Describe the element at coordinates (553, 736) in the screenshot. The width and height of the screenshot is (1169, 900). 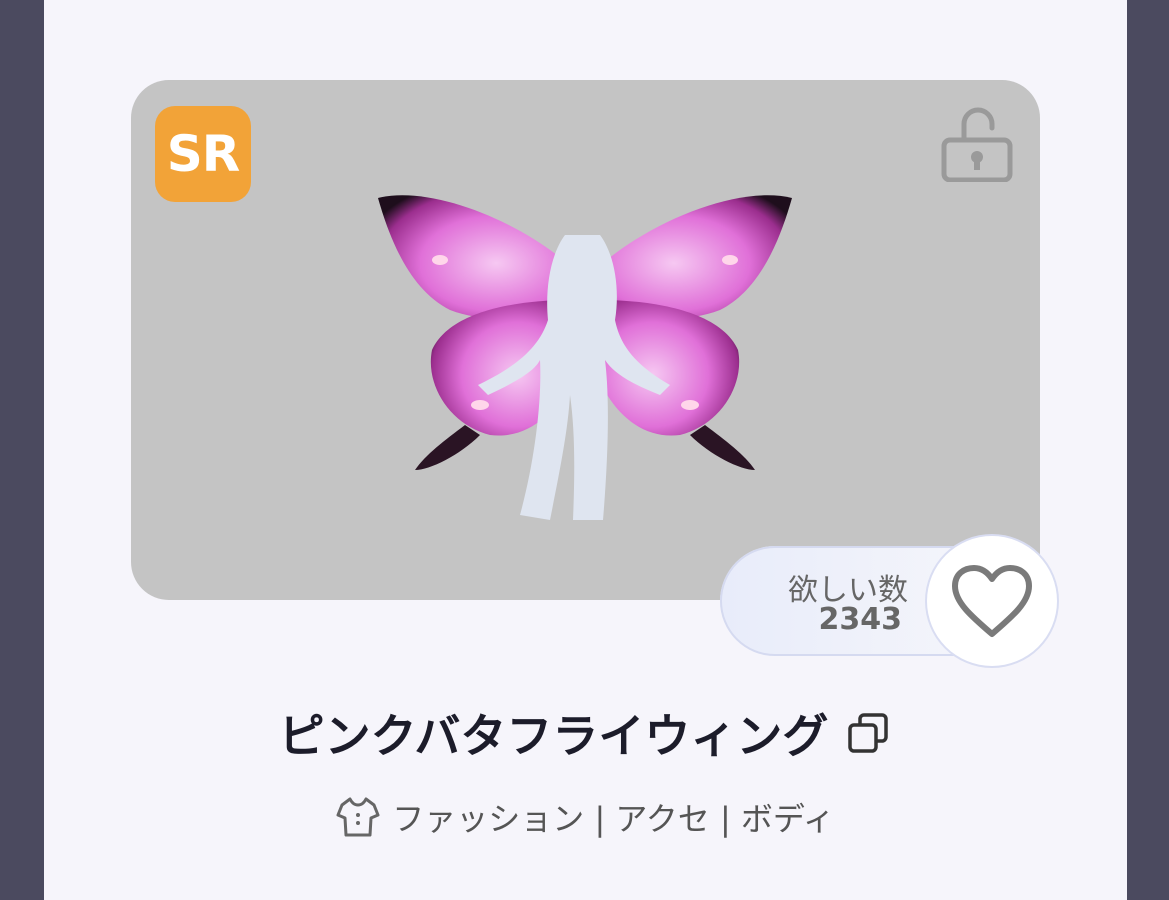
I see `item-name: ピンクバタフライウィング` at that location.